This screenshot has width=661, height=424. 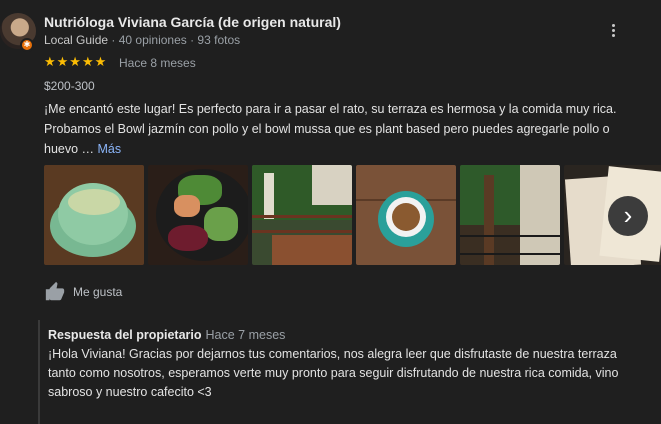 What do you see at coordinates (76, 40) in the screenshot?
I see `local-guide-label: Local Guide` at bounding box center [76, 40].